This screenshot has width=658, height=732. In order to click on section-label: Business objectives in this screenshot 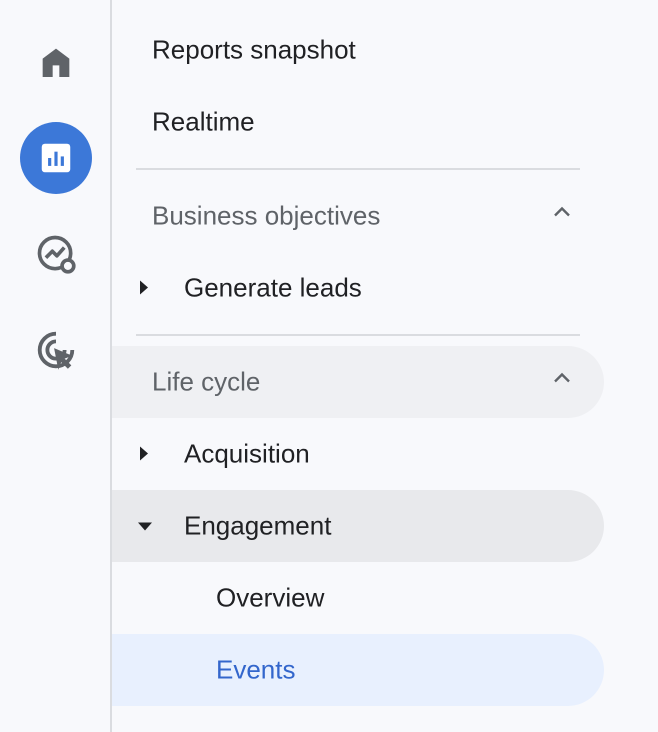, I will do `click(266, 215)`.